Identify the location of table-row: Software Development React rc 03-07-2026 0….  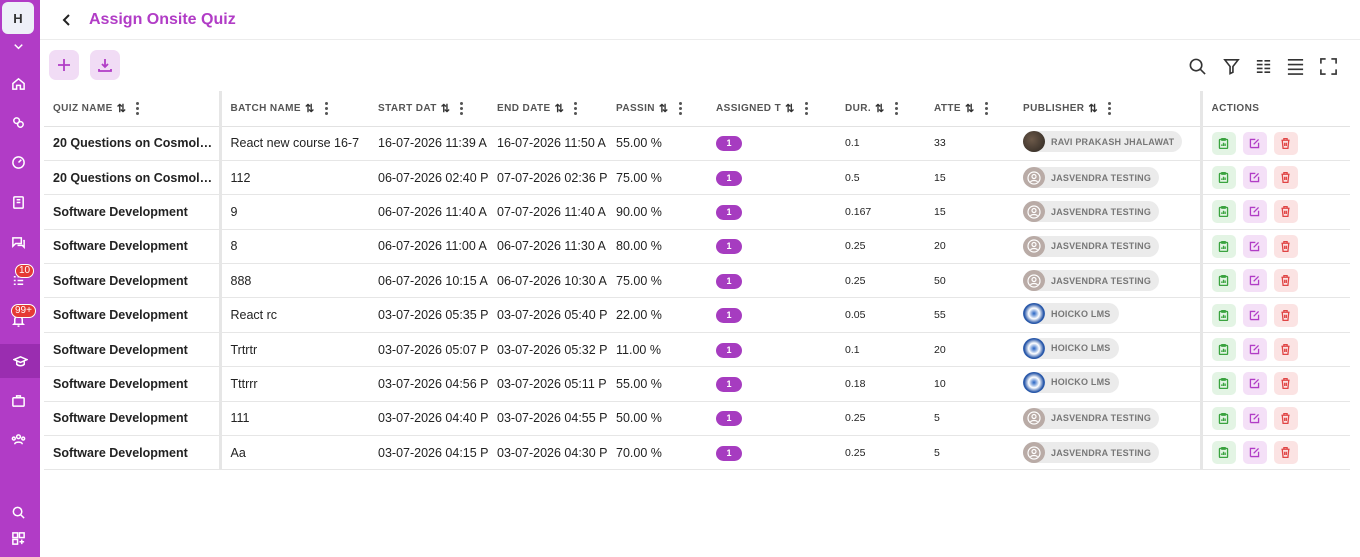
(697, 315).